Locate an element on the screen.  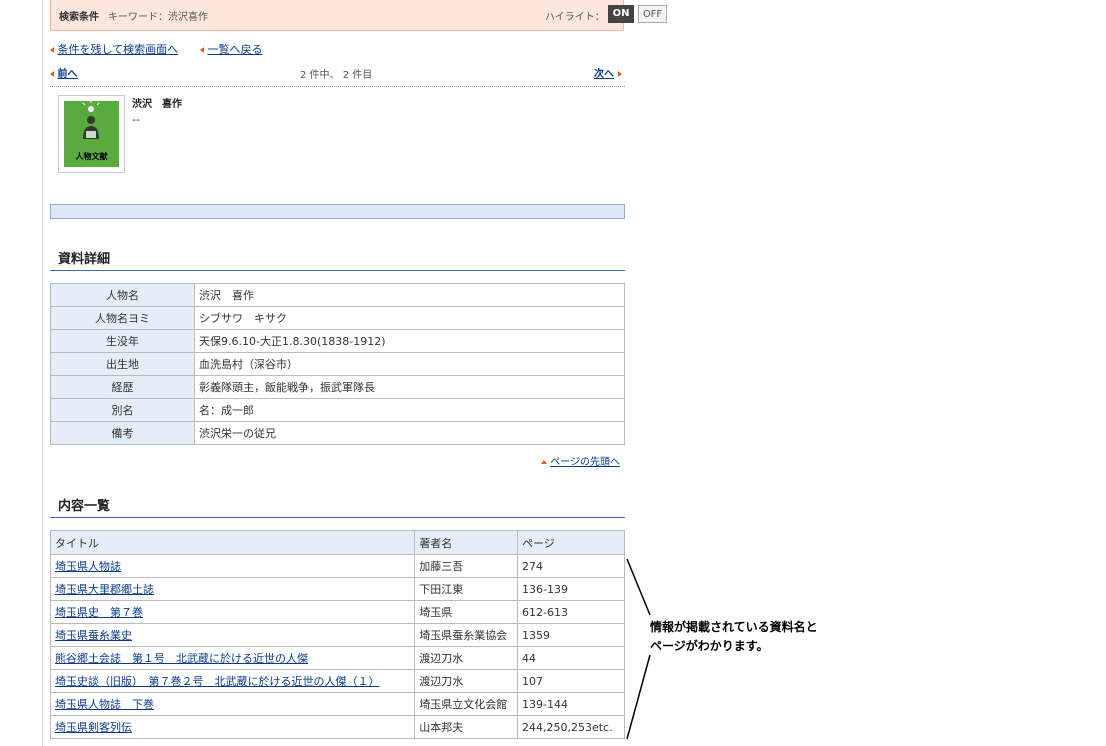
back-to-search-nav: 条件を残して検索画面へ is located at coordinates (114, 49).